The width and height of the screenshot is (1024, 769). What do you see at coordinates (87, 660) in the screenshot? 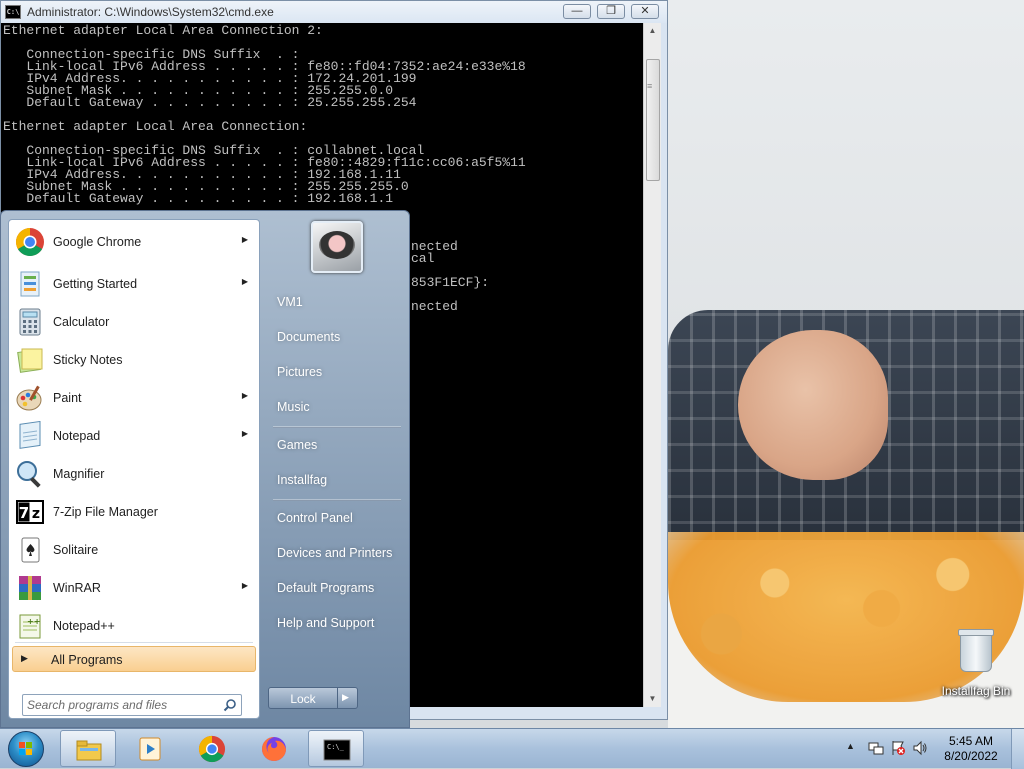
I see `all-programs-label: All Programs` at bounding box center [87, 660].